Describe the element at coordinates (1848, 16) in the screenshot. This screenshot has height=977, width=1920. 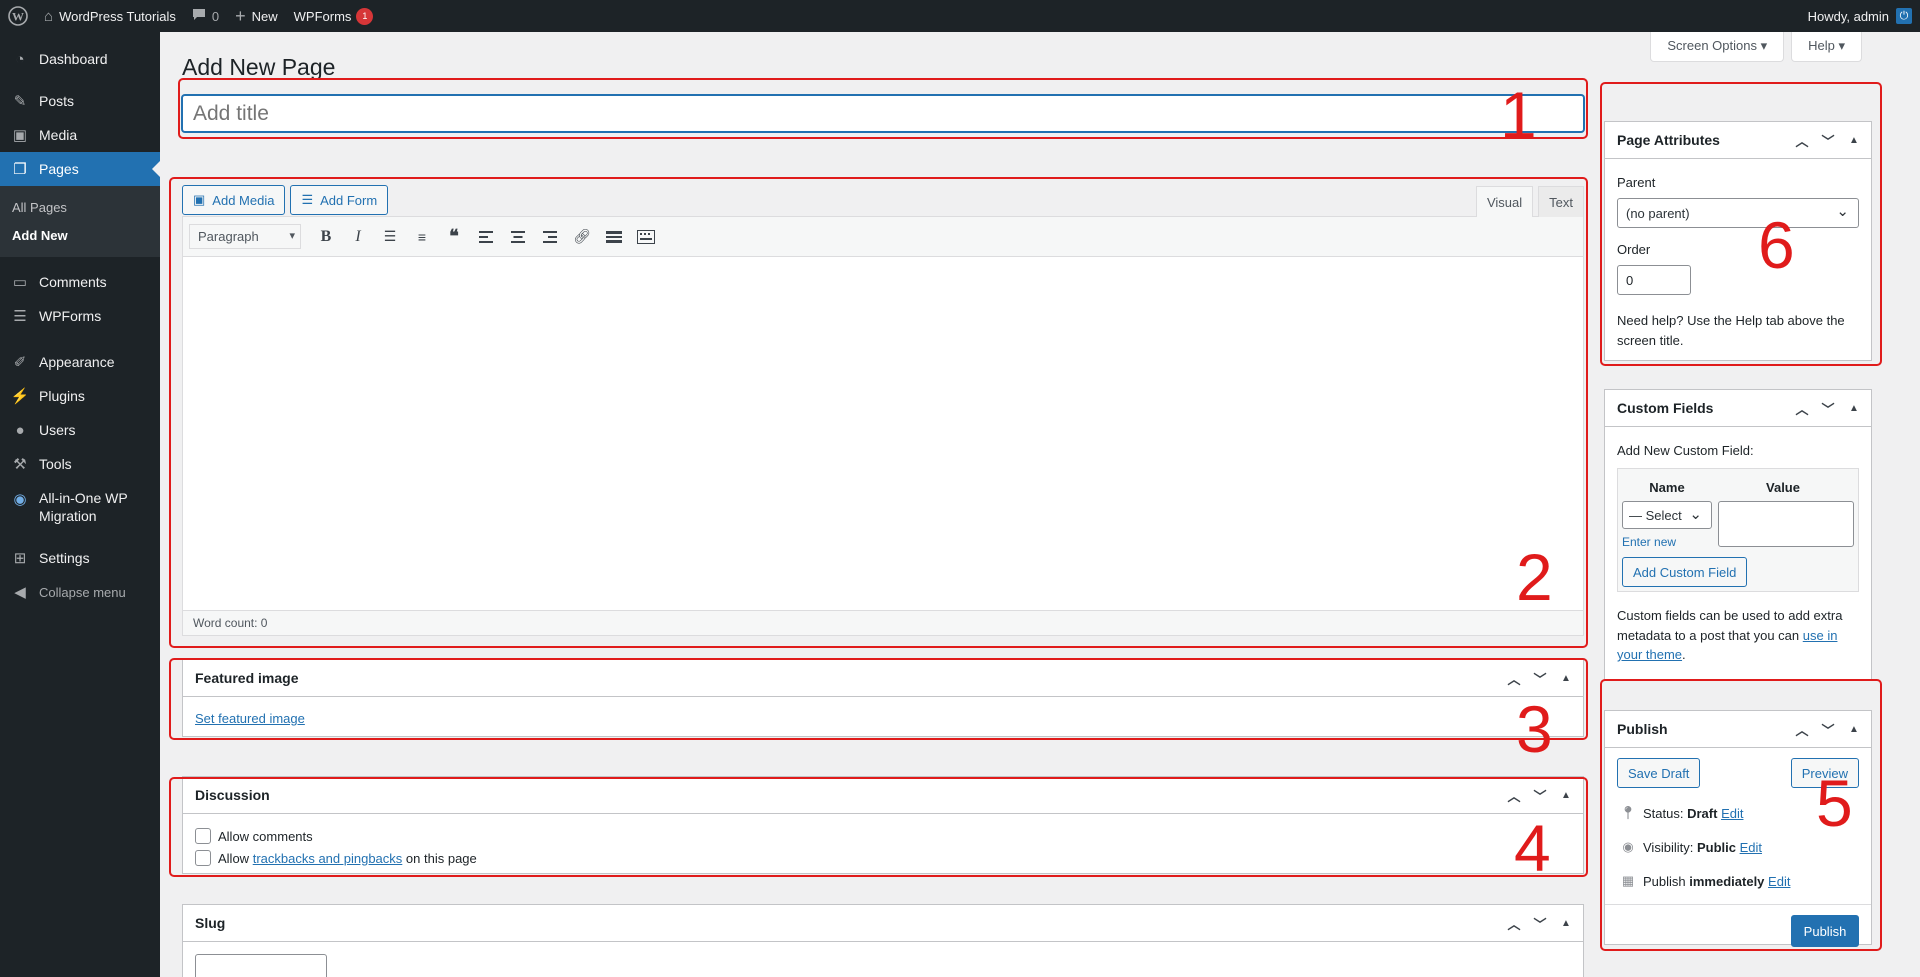
I see `howdy-text: Howdy, admin` at that location.